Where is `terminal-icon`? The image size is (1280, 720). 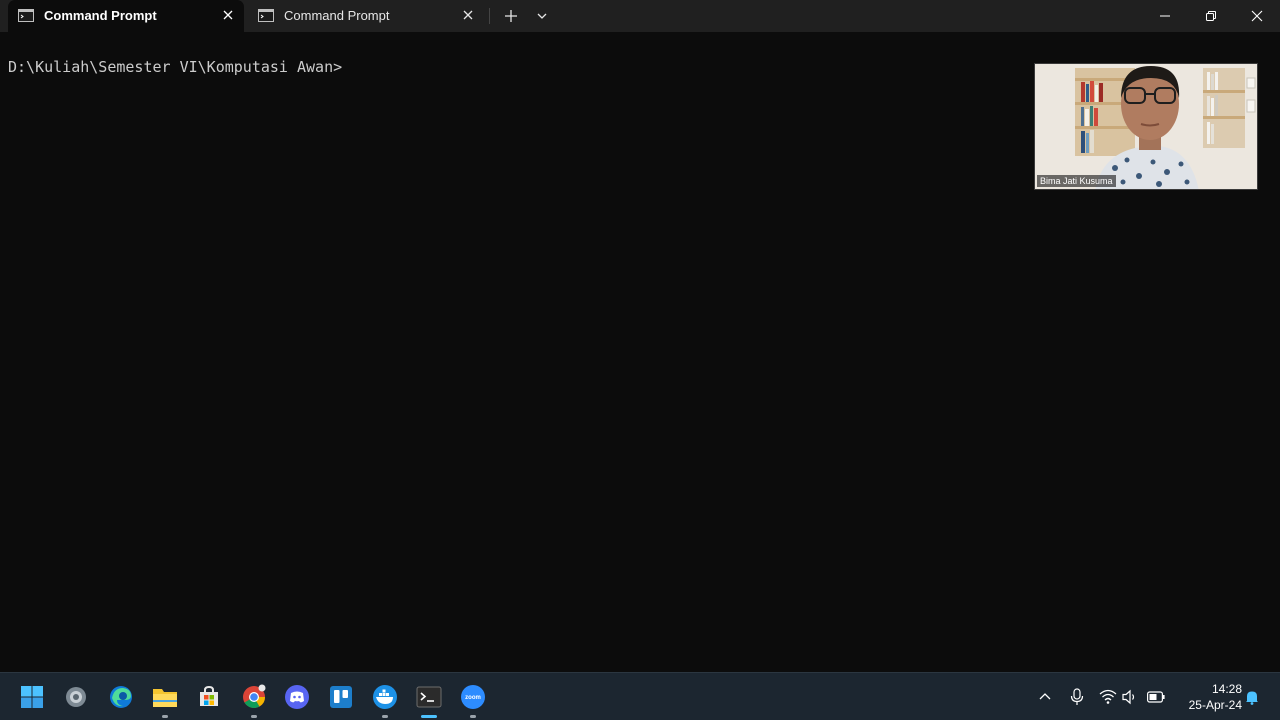
terminal-icon is located at coordinates (429, 697).